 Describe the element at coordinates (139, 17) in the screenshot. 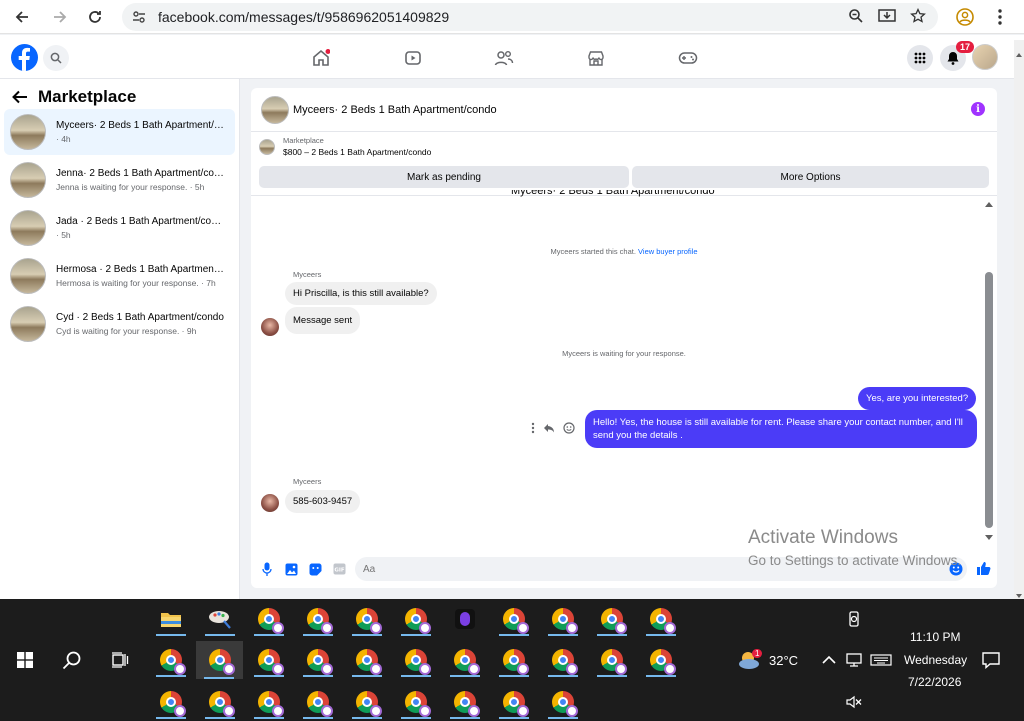

I see `site-settings-icon` at that location.